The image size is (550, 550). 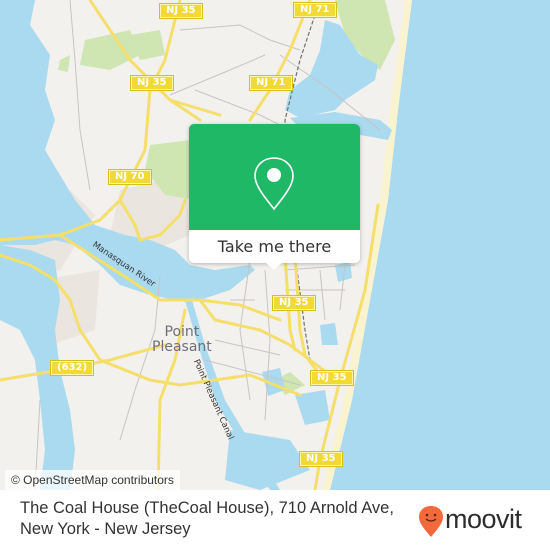 What do you see at coordinates (483, 519) in the screenshot?
I see `moovit-wordmark: moovit` at bounding box center [483, 519].